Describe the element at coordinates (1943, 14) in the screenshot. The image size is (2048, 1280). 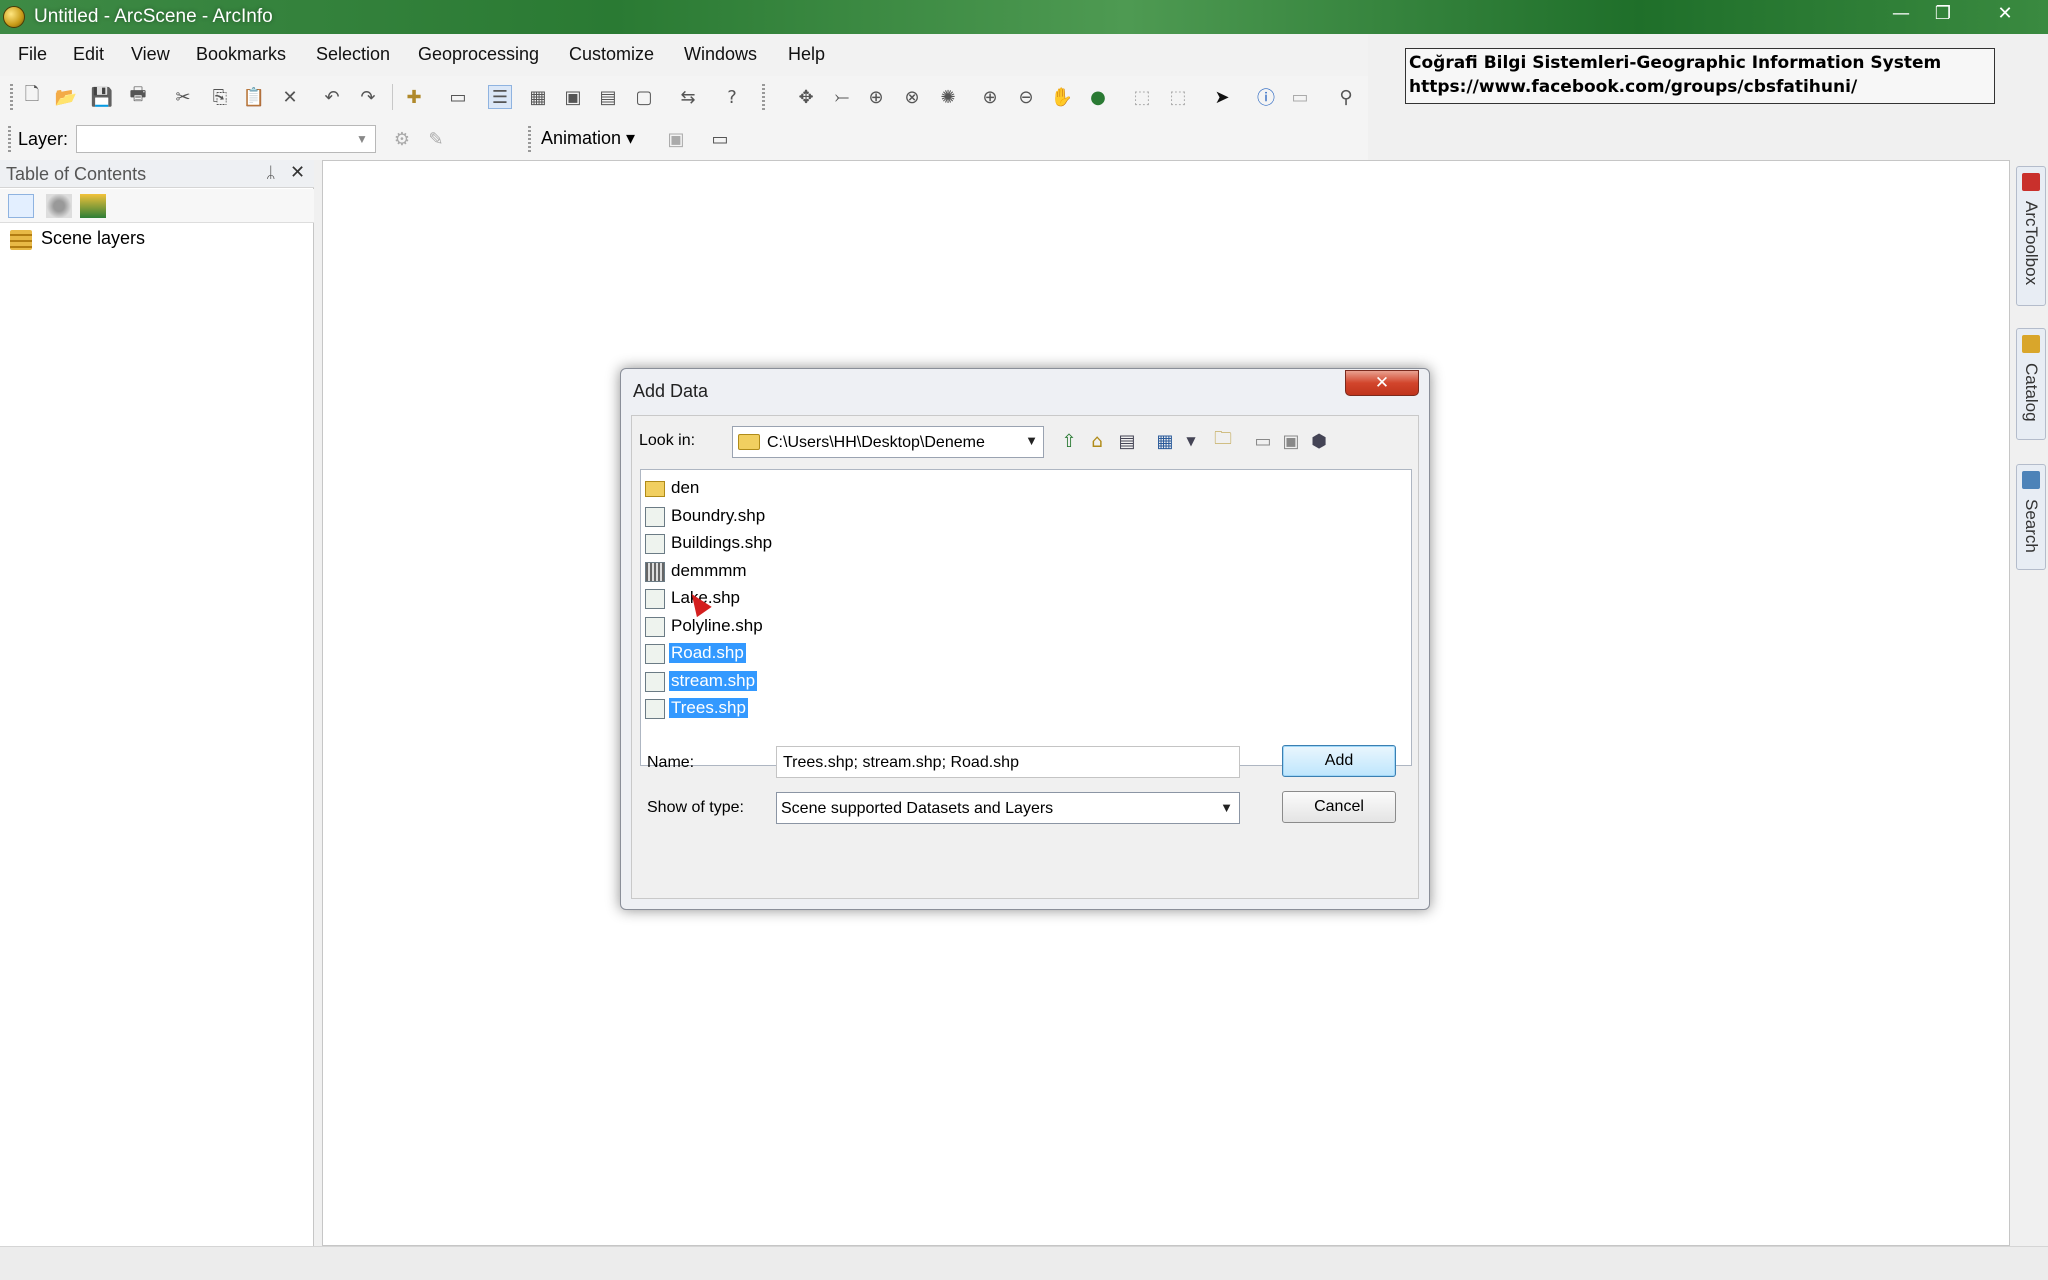
I see `maximize-button: ❐` at that location.